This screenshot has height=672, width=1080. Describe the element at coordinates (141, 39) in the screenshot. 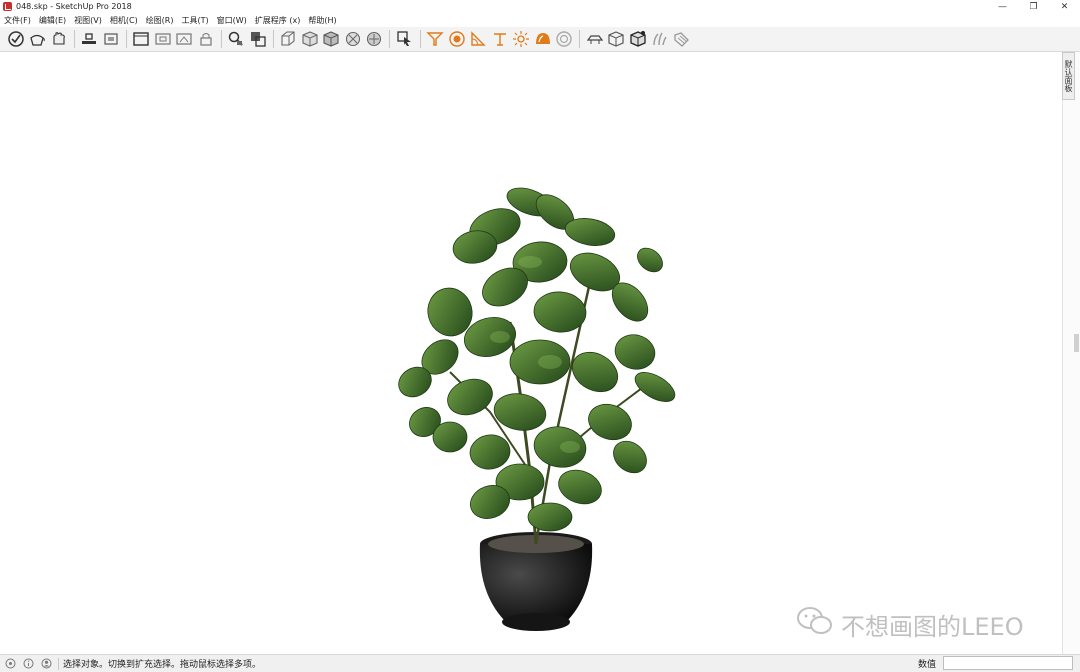

I see `window-frame-icon` at that location.